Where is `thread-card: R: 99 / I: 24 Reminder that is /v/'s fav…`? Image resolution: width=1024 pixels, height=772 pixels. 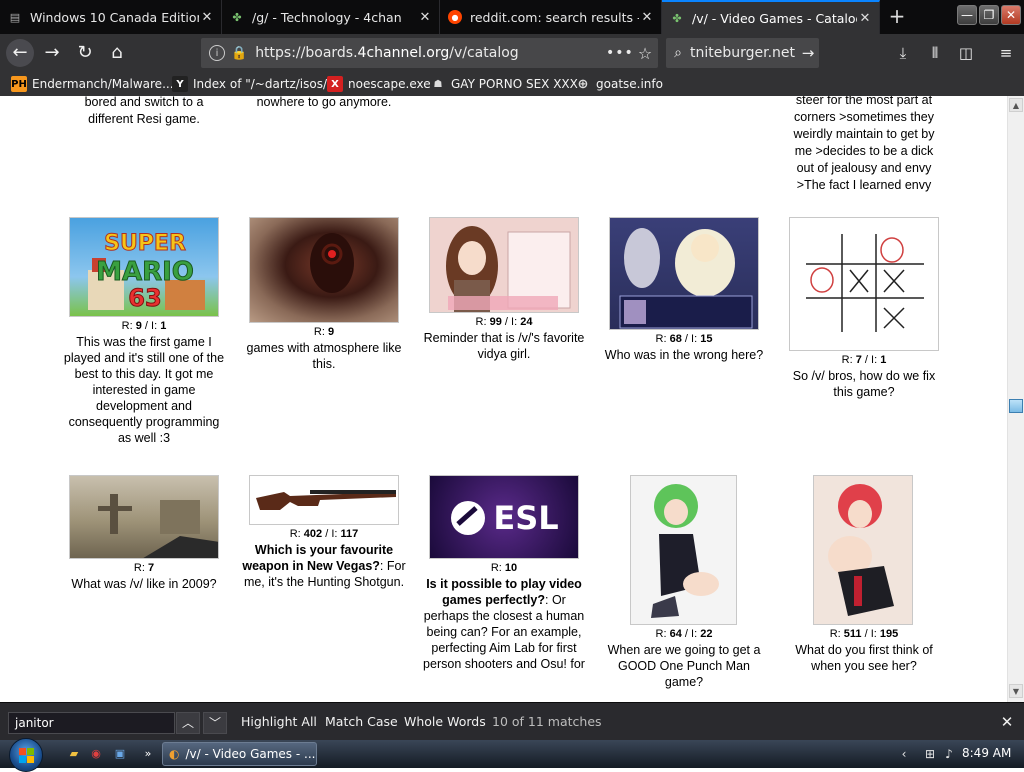
thread-card: R: 99 / I: 24 Reminder that is /v/'s fav… is located at coordinates (504, 339).